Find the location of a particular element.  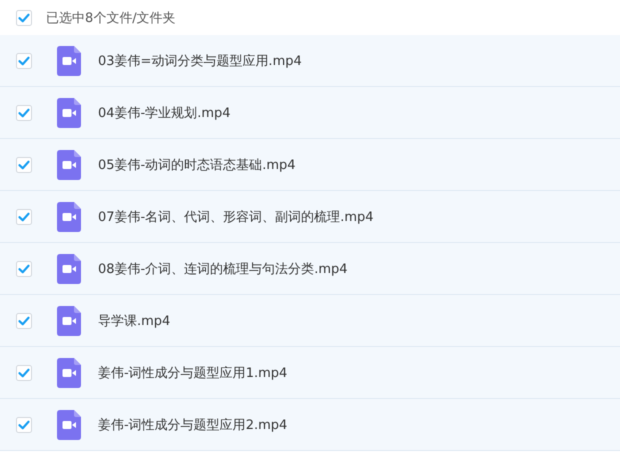

file-name: 08姜伟-介词、连词的梳理与句法分类.mp4 is located at coordinates (223, 269).